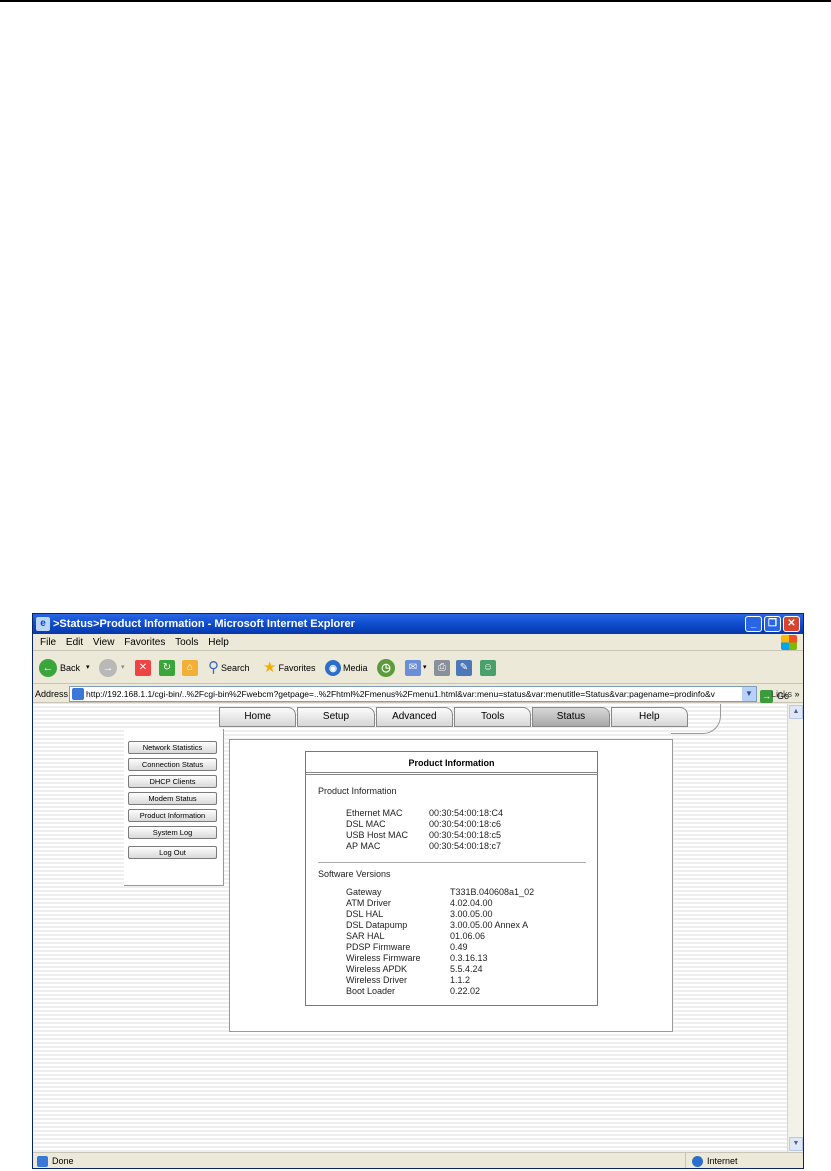  I want to click on media-globe-icon: ◉, so click(333, 668).